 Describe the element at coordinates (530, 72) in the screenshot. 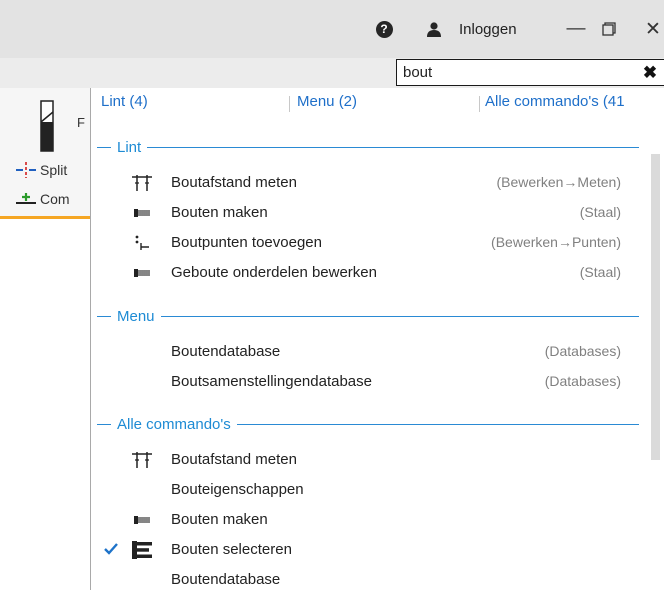

I see `search-input` at that location.